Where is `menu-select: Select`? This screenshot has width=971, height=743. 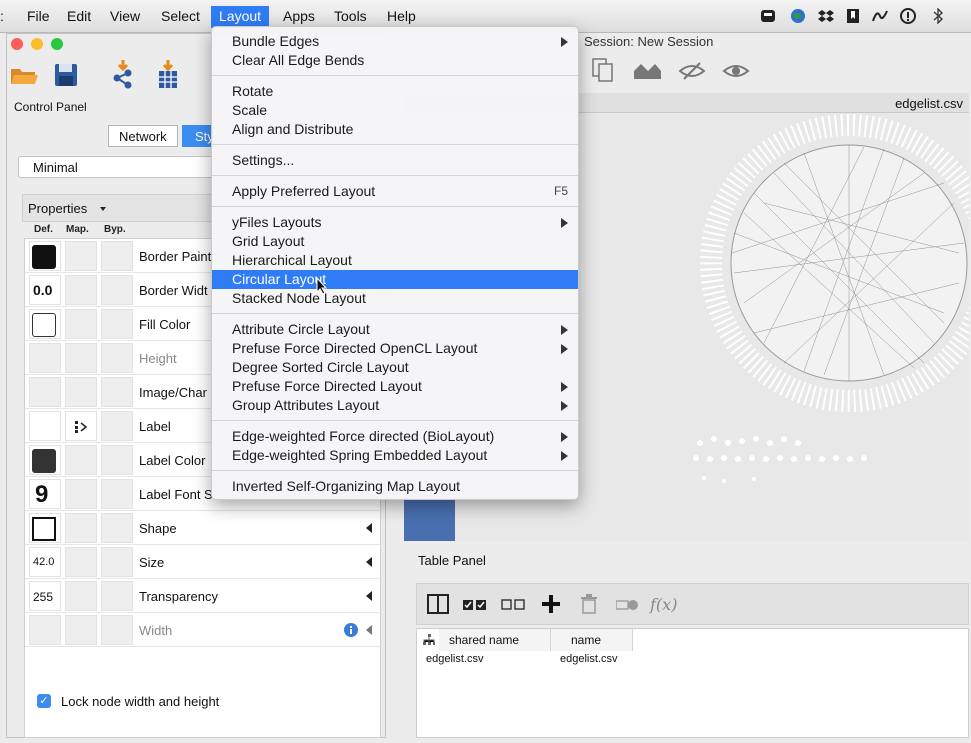
menu-select: Select is located at coordinates (180, 16).